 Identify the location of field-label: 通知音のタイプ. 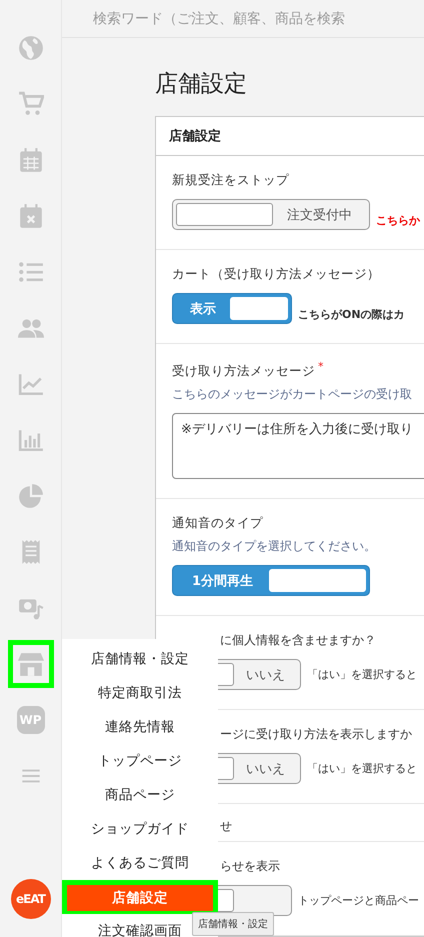
(218, 523).